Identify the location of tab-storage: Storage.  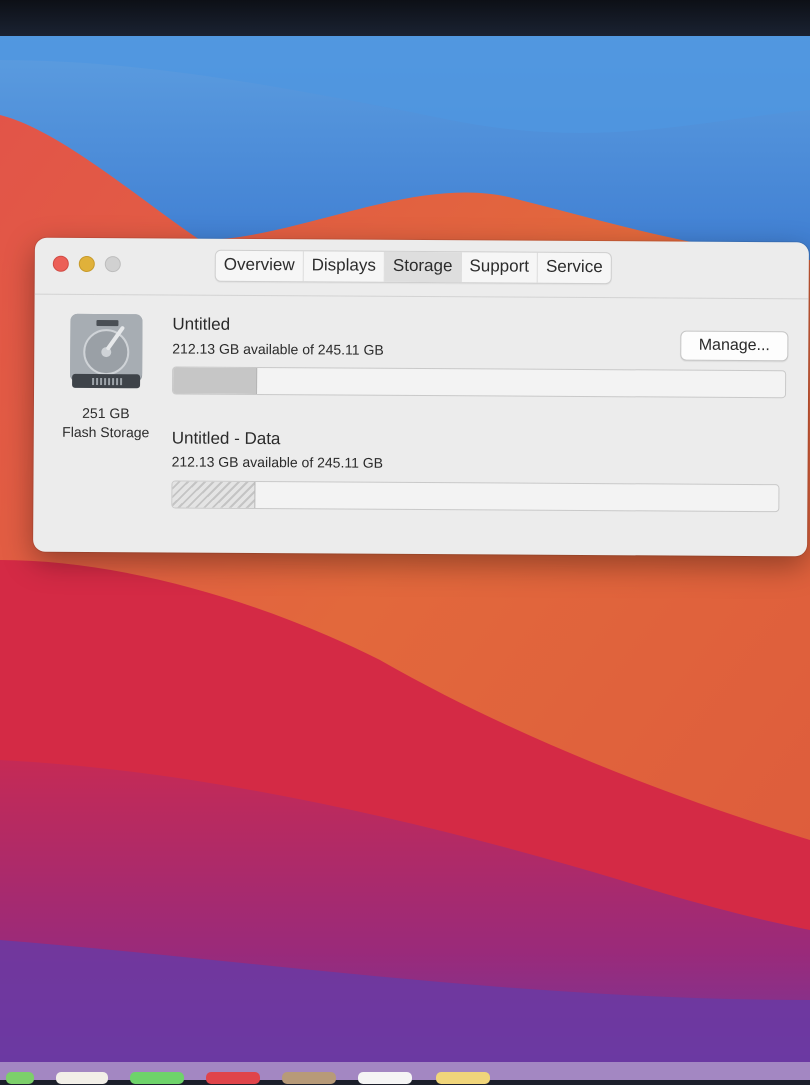
(423, 267).